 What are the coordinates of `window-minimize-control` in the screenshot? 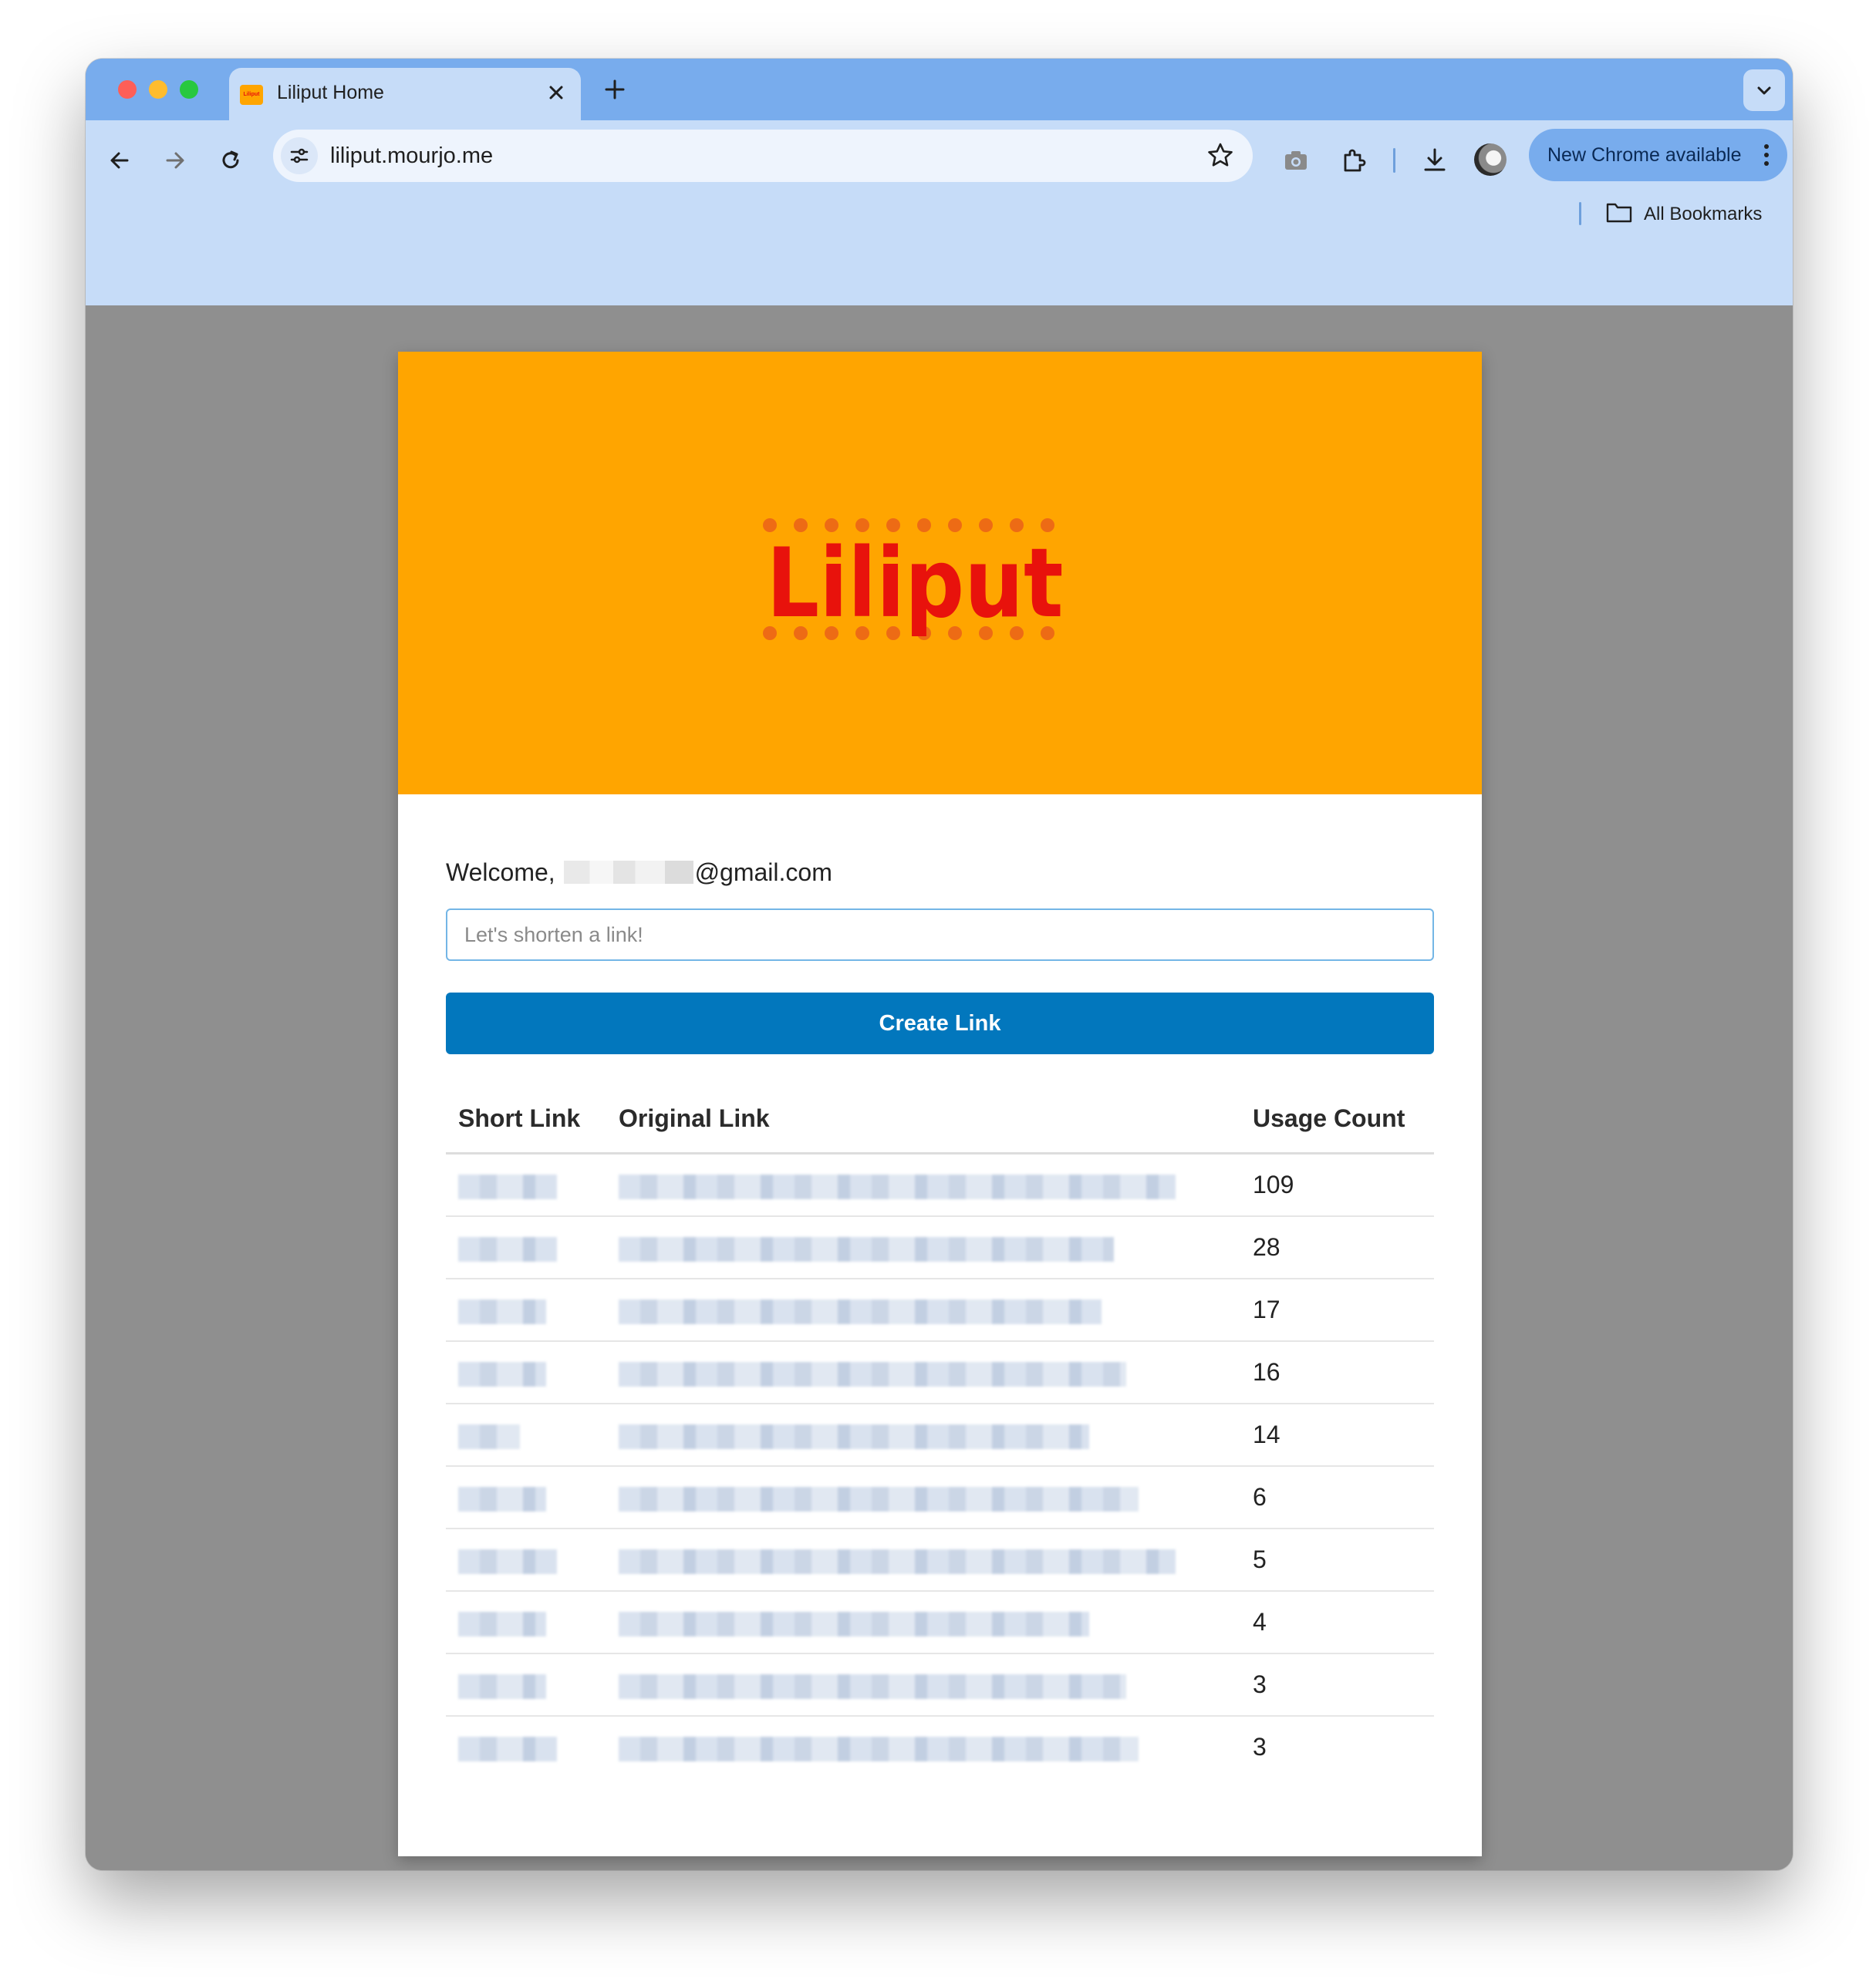 It's located at (158, 89).